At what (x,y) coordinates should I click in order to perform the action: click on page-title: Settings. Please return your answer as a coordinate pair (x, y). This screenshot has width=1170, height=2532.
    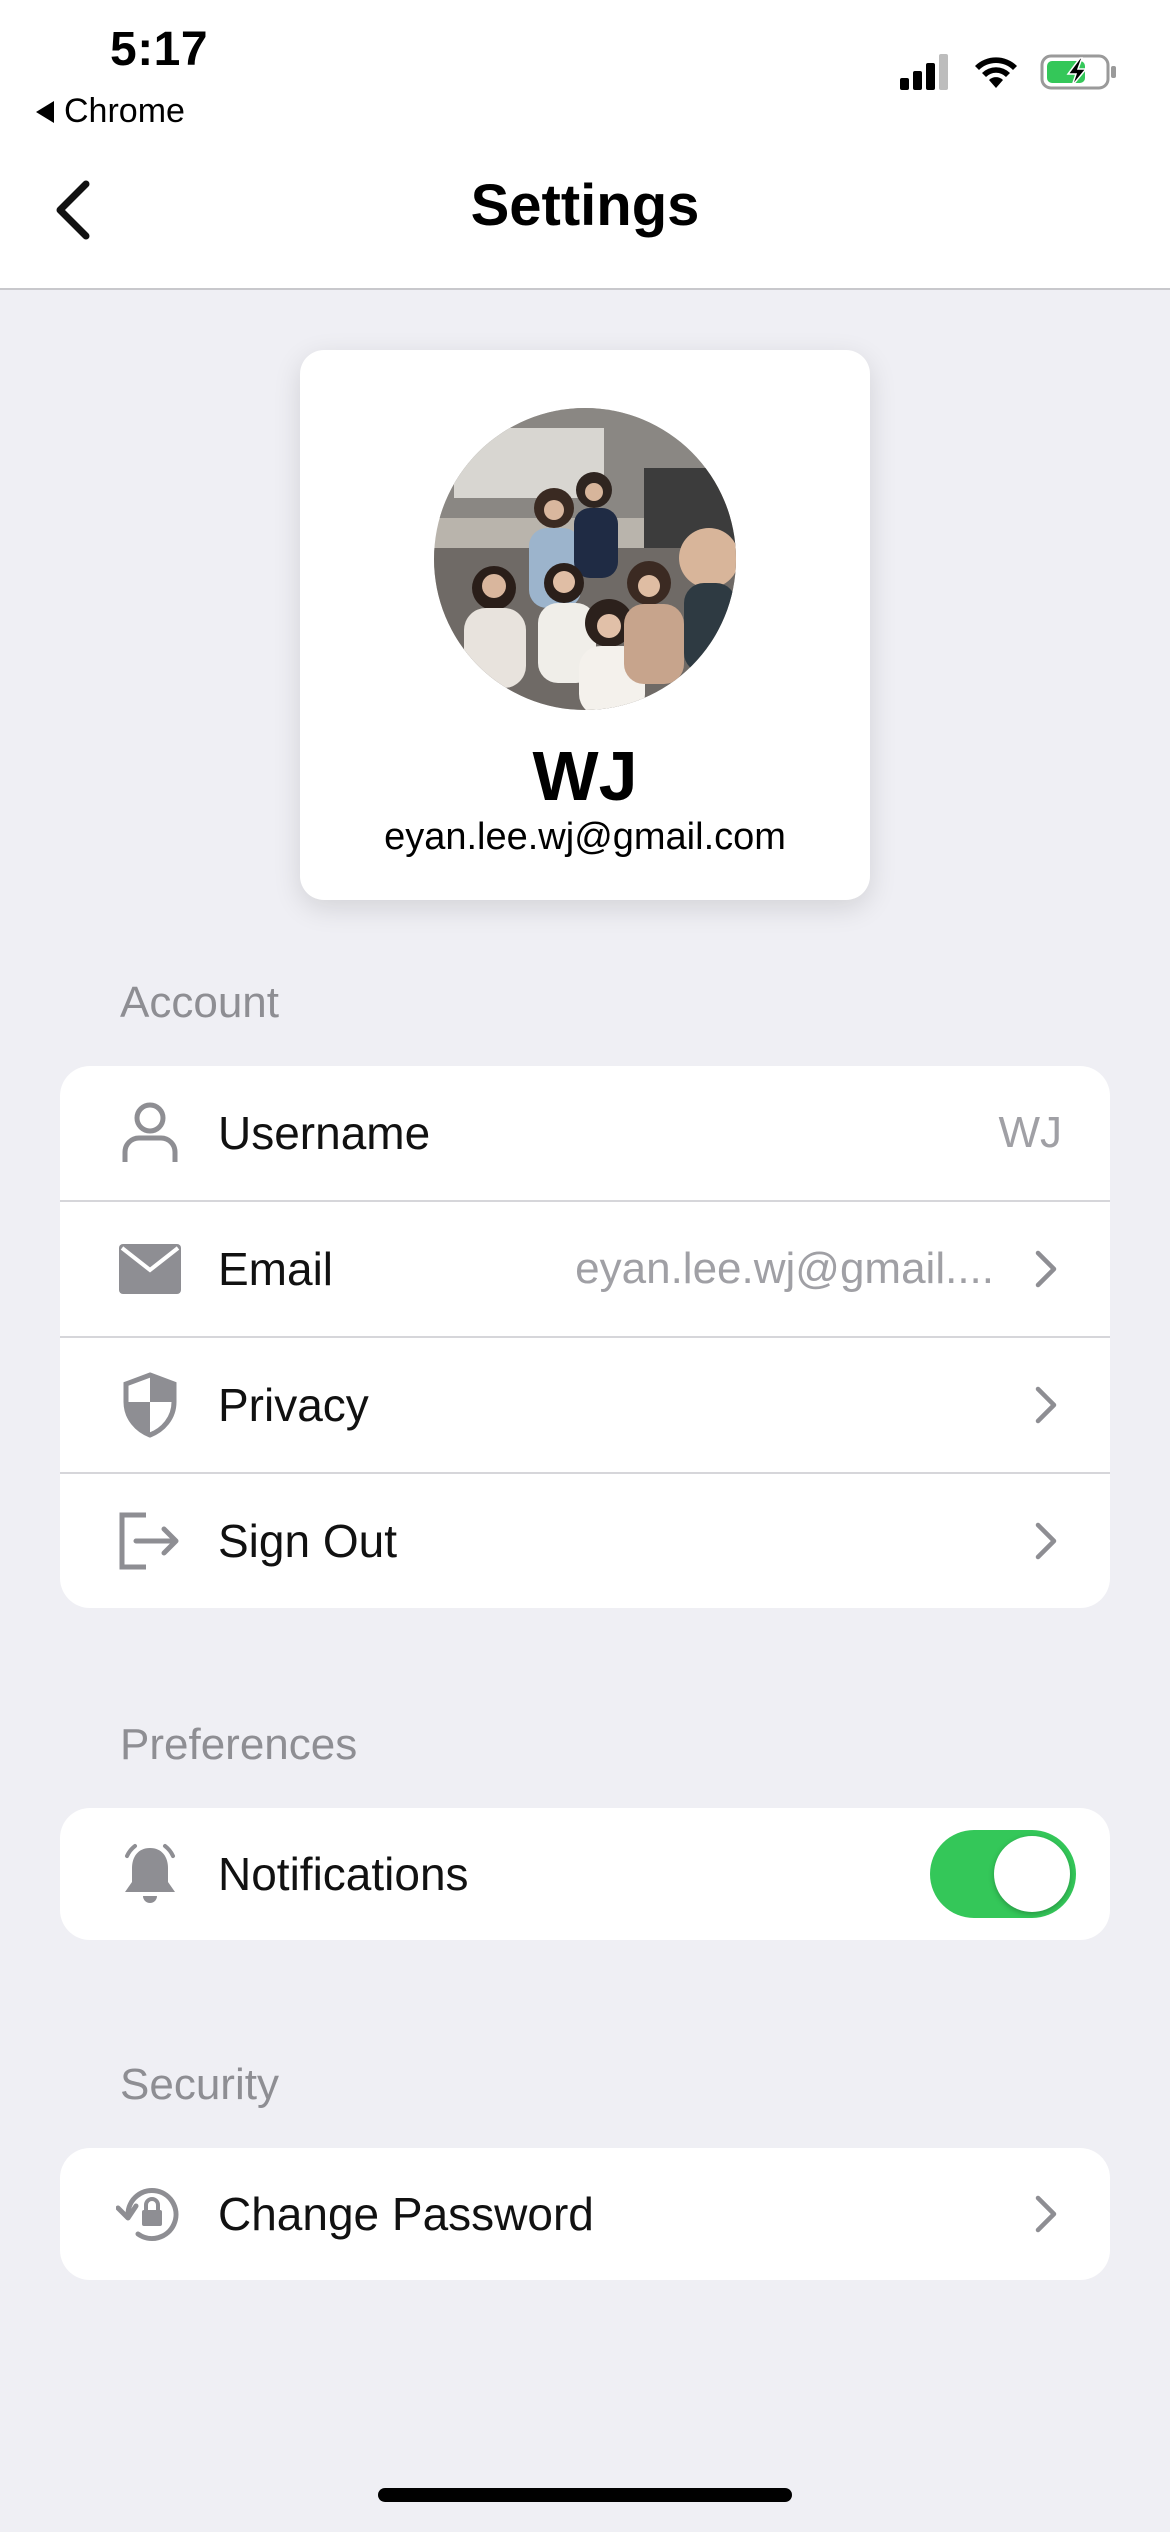
    Looking at the image, I should click on (585, 205).